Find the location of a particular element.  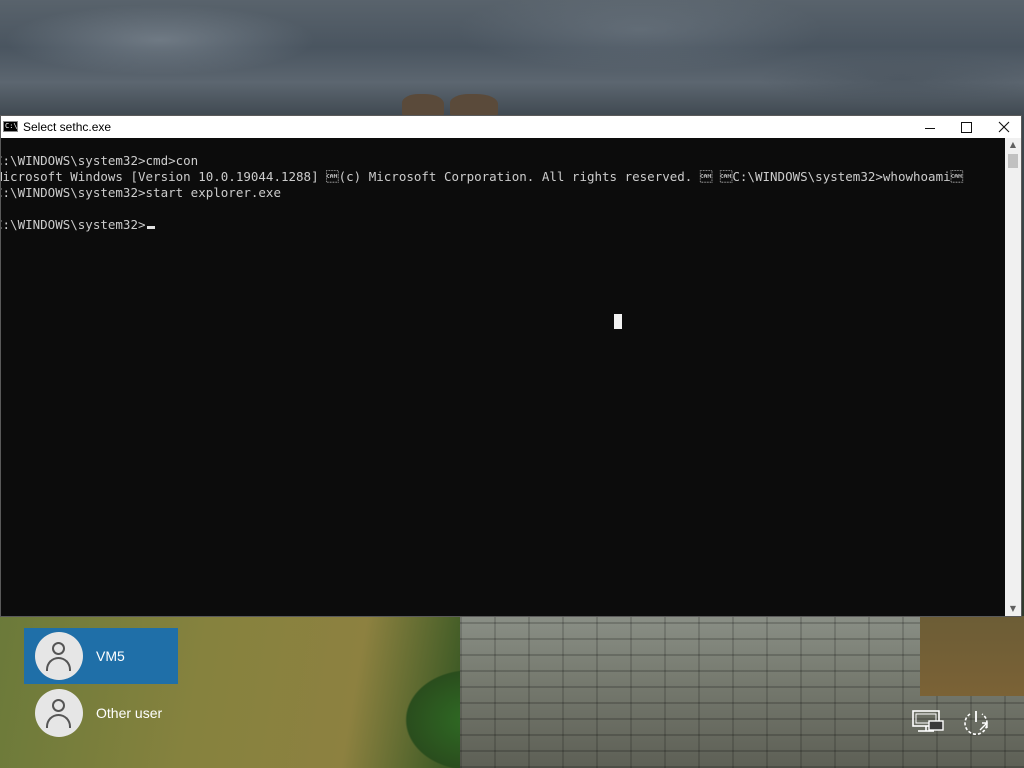

console-prompt: C:\WINDOWS\system32> is located at coordinates (73, 224).